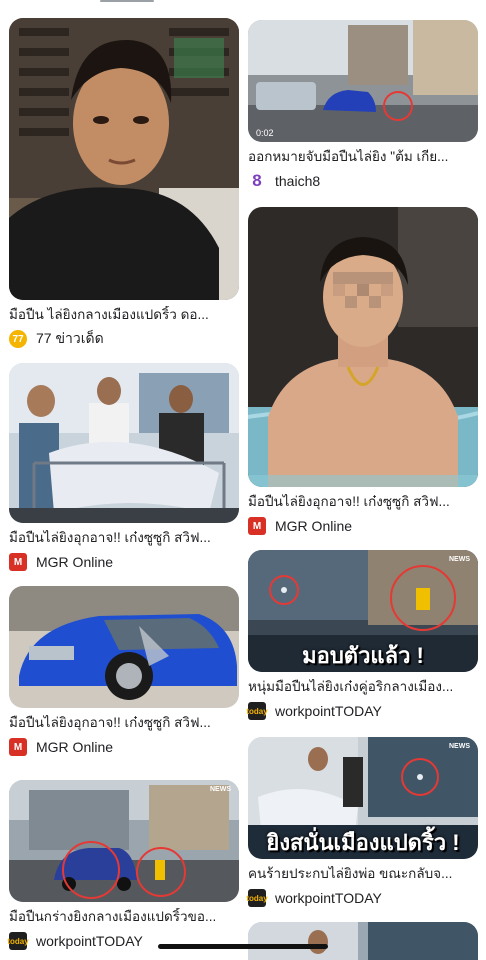 The height and width of the screenshot is (960, 486). What do you see at coordinates (18, 339) in the screenshot?
I see `source-logo-icon: 77` at bounding box center [18, 339].